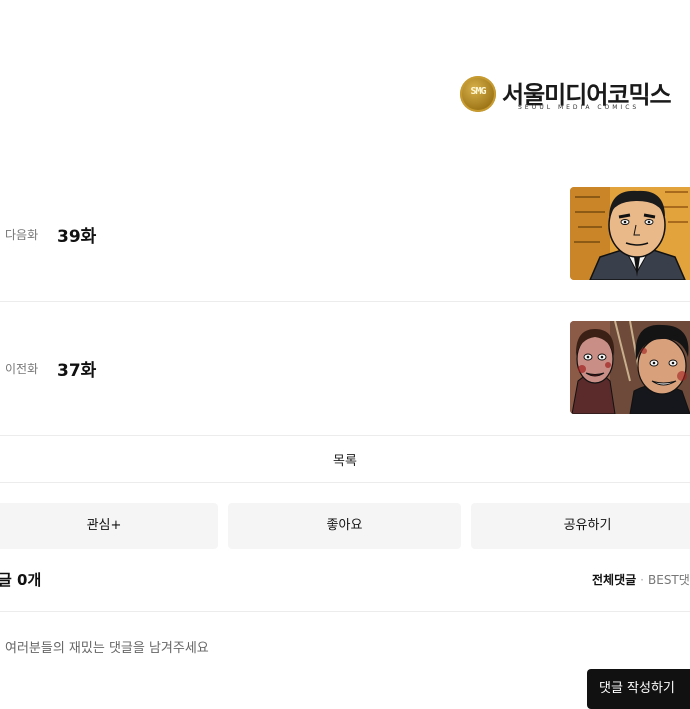  I want to click on comment-input: 여러분들의 재밌는 댓글을 남겨주세요, so click(107, 646).